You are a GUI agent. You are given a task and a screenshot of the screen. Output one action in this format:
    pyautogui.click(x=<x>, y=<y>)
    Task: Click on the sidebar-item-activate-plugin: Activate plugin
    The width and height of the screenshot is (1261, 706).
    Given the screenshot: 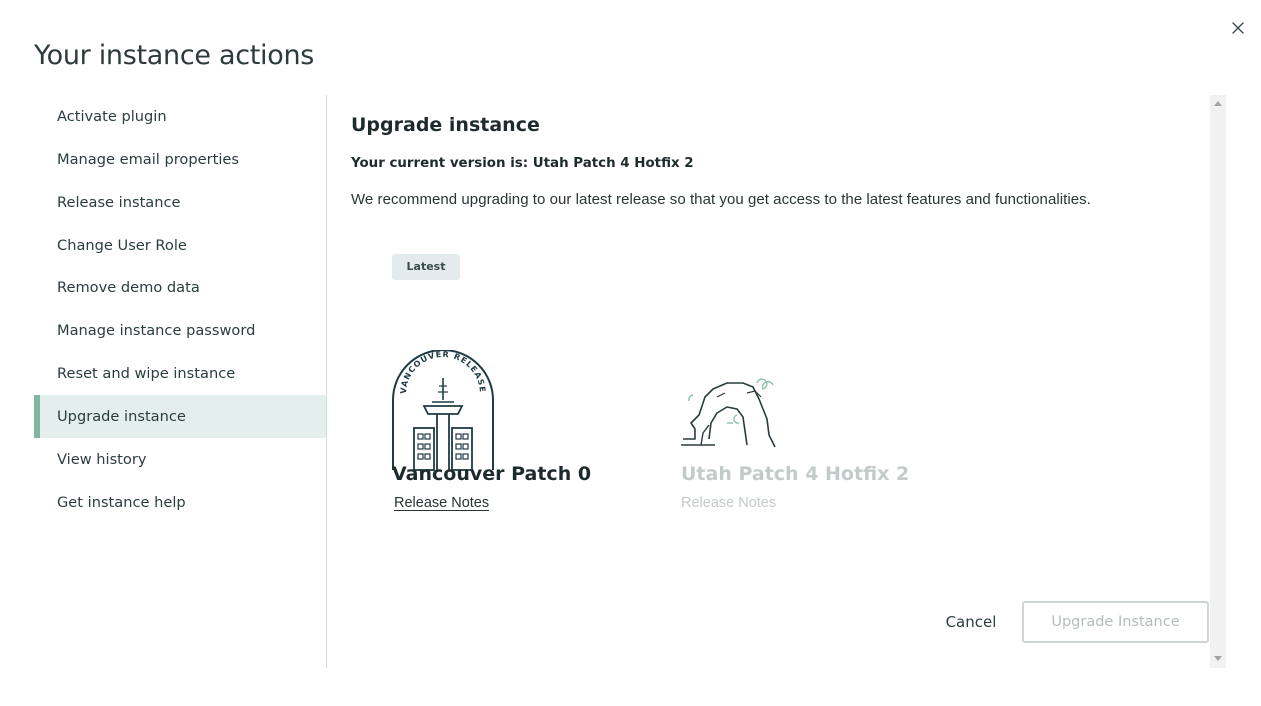 What is the action you would take?
    pyautogui.click(x=180, y=116)
    